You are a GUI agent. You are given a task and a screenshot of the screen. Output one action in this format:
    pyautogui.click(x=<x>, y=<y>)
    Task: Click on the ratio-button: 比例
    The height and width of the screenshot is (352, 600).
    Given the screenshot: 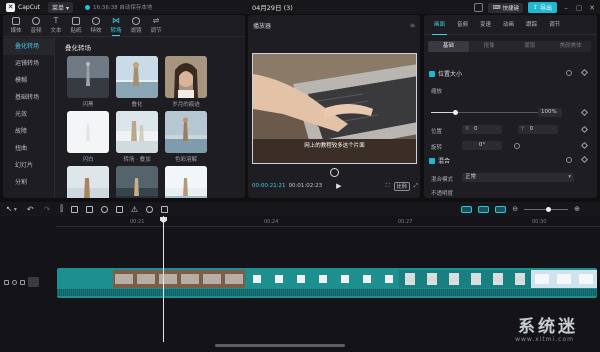 What is the action you would take?
    pyautogui.click(x=401, y=186)
    